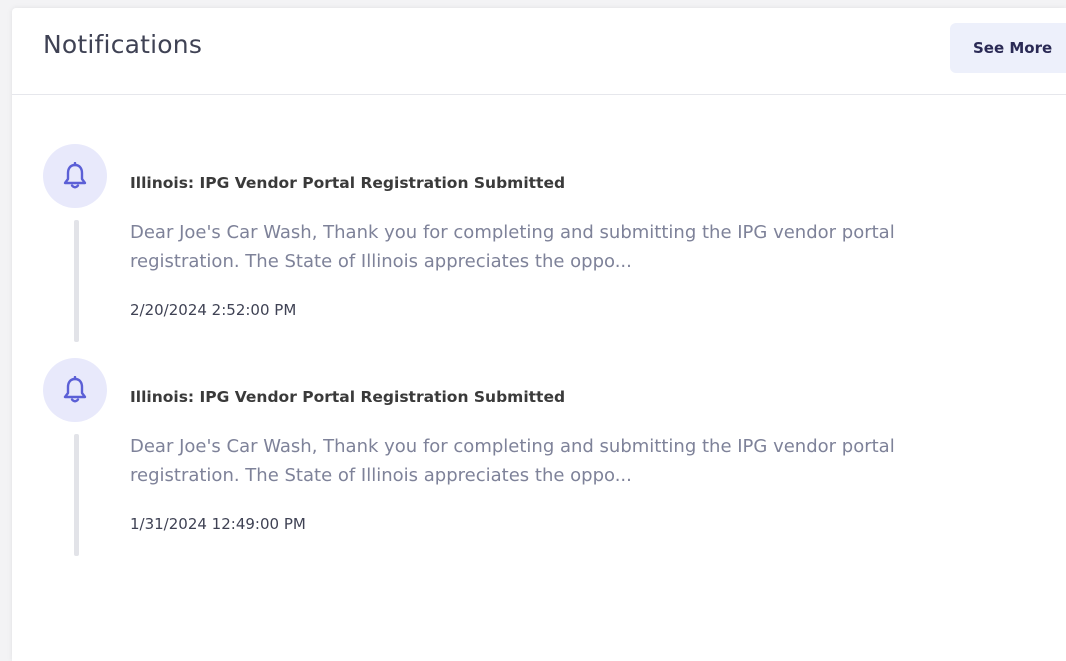  Describe the element at coordinates (213, 310) in the screenshot. I see `notification-date: 2/20/2024 2:52:00 PM` at that location.